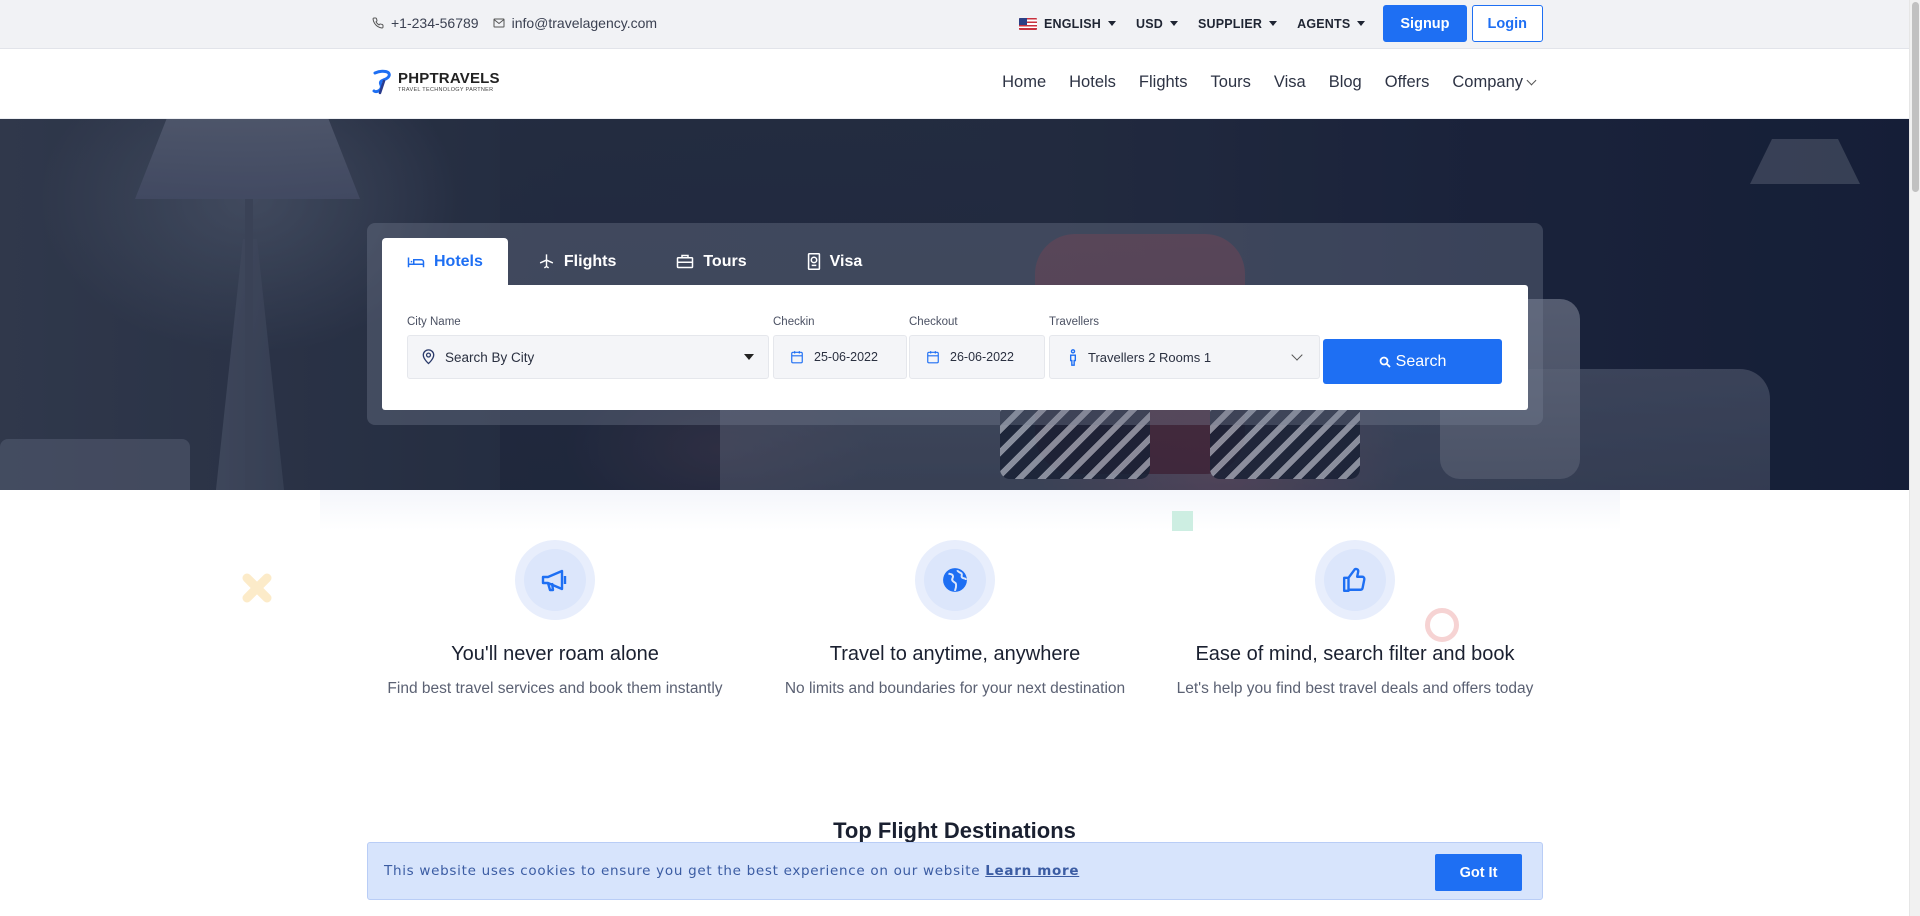 The height and width of the screenshot is (916, 1920). Describe the element at coordinates (434, 322) in the screenshot. I see `city-label: City Name` at that location.